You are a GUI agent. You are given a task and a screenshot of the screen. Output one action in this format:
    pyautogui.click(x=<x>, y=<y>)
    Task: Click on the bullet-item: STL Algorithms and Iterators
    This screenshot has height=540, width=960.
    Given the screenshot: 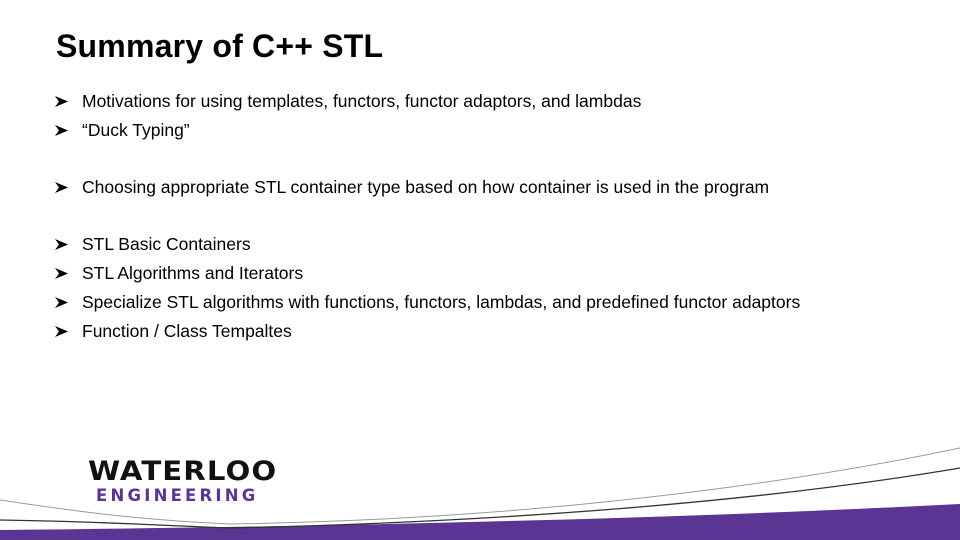 What is the action you would take?
    pyautogui.click(x=179, y=273)
    